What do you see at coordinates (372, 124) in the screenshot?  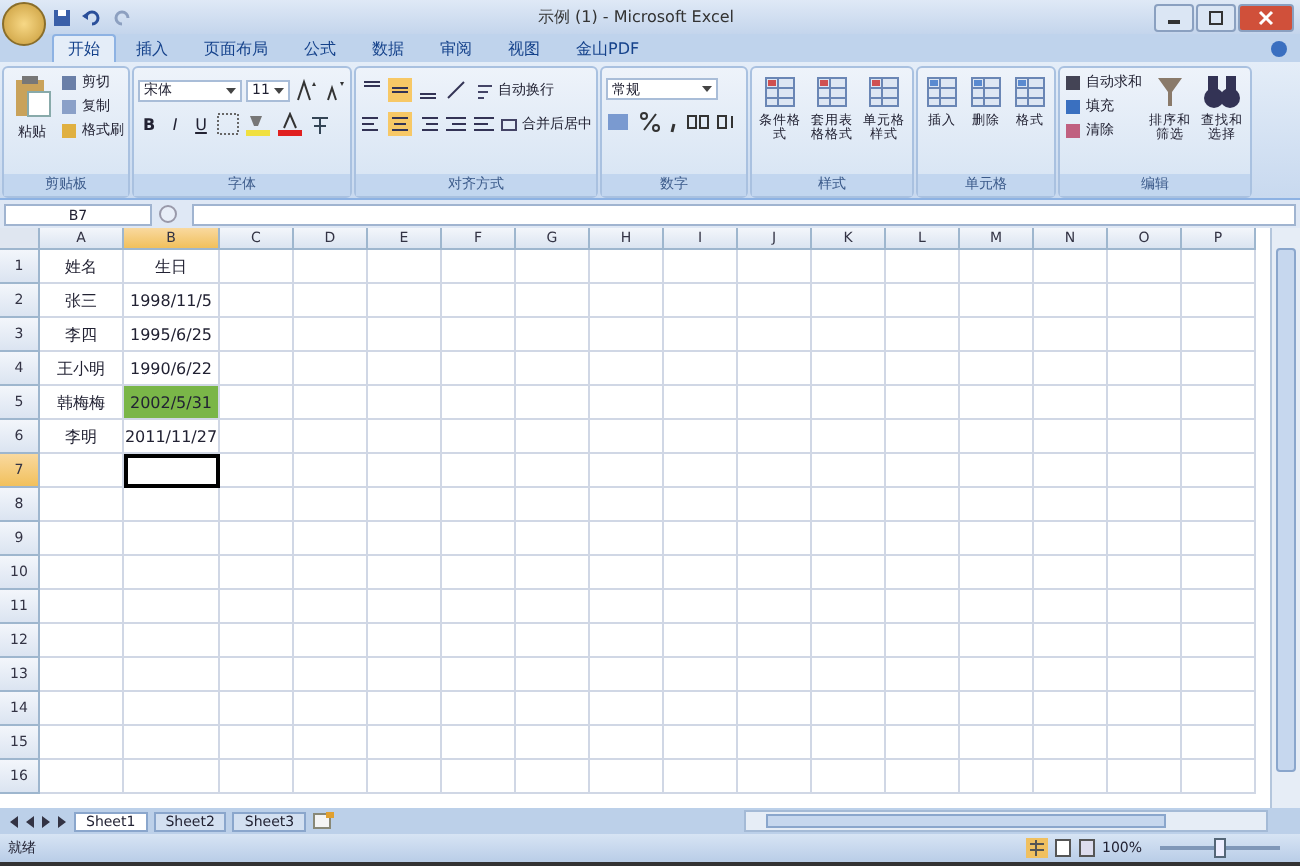 I see `align-icon` at bounding box center [372, 124].